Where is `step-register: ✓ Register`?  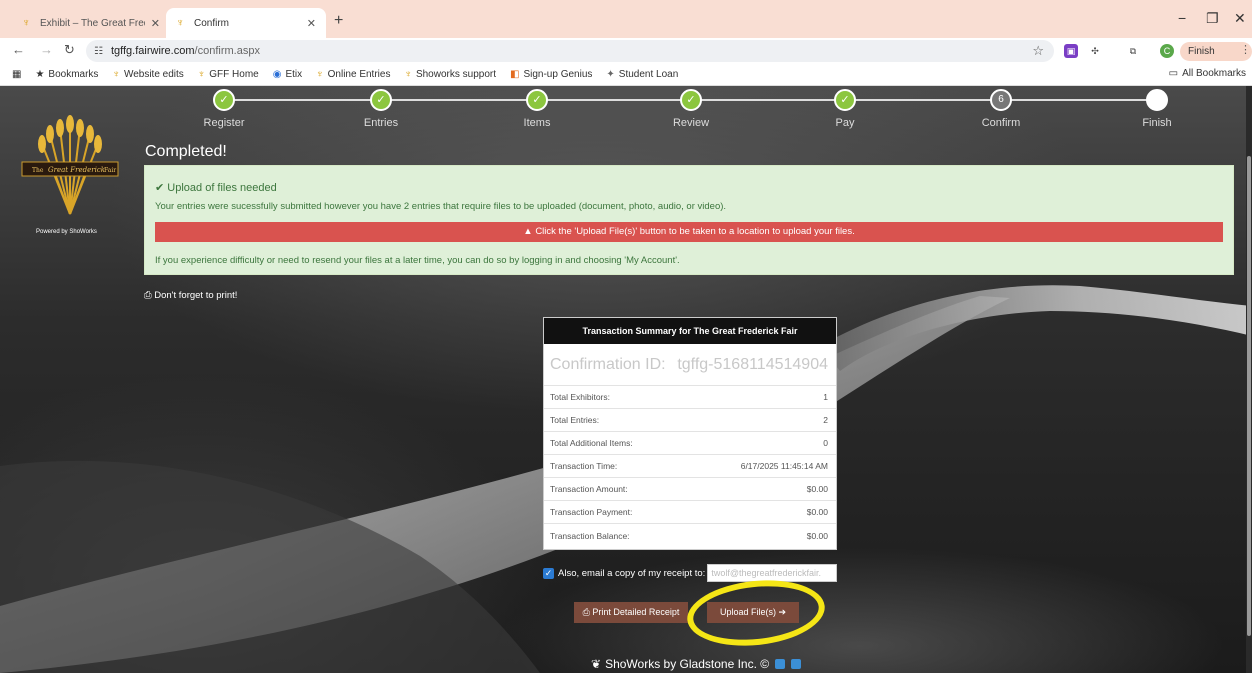 step-register: ✓ Register is located at coordinates (224, 109).